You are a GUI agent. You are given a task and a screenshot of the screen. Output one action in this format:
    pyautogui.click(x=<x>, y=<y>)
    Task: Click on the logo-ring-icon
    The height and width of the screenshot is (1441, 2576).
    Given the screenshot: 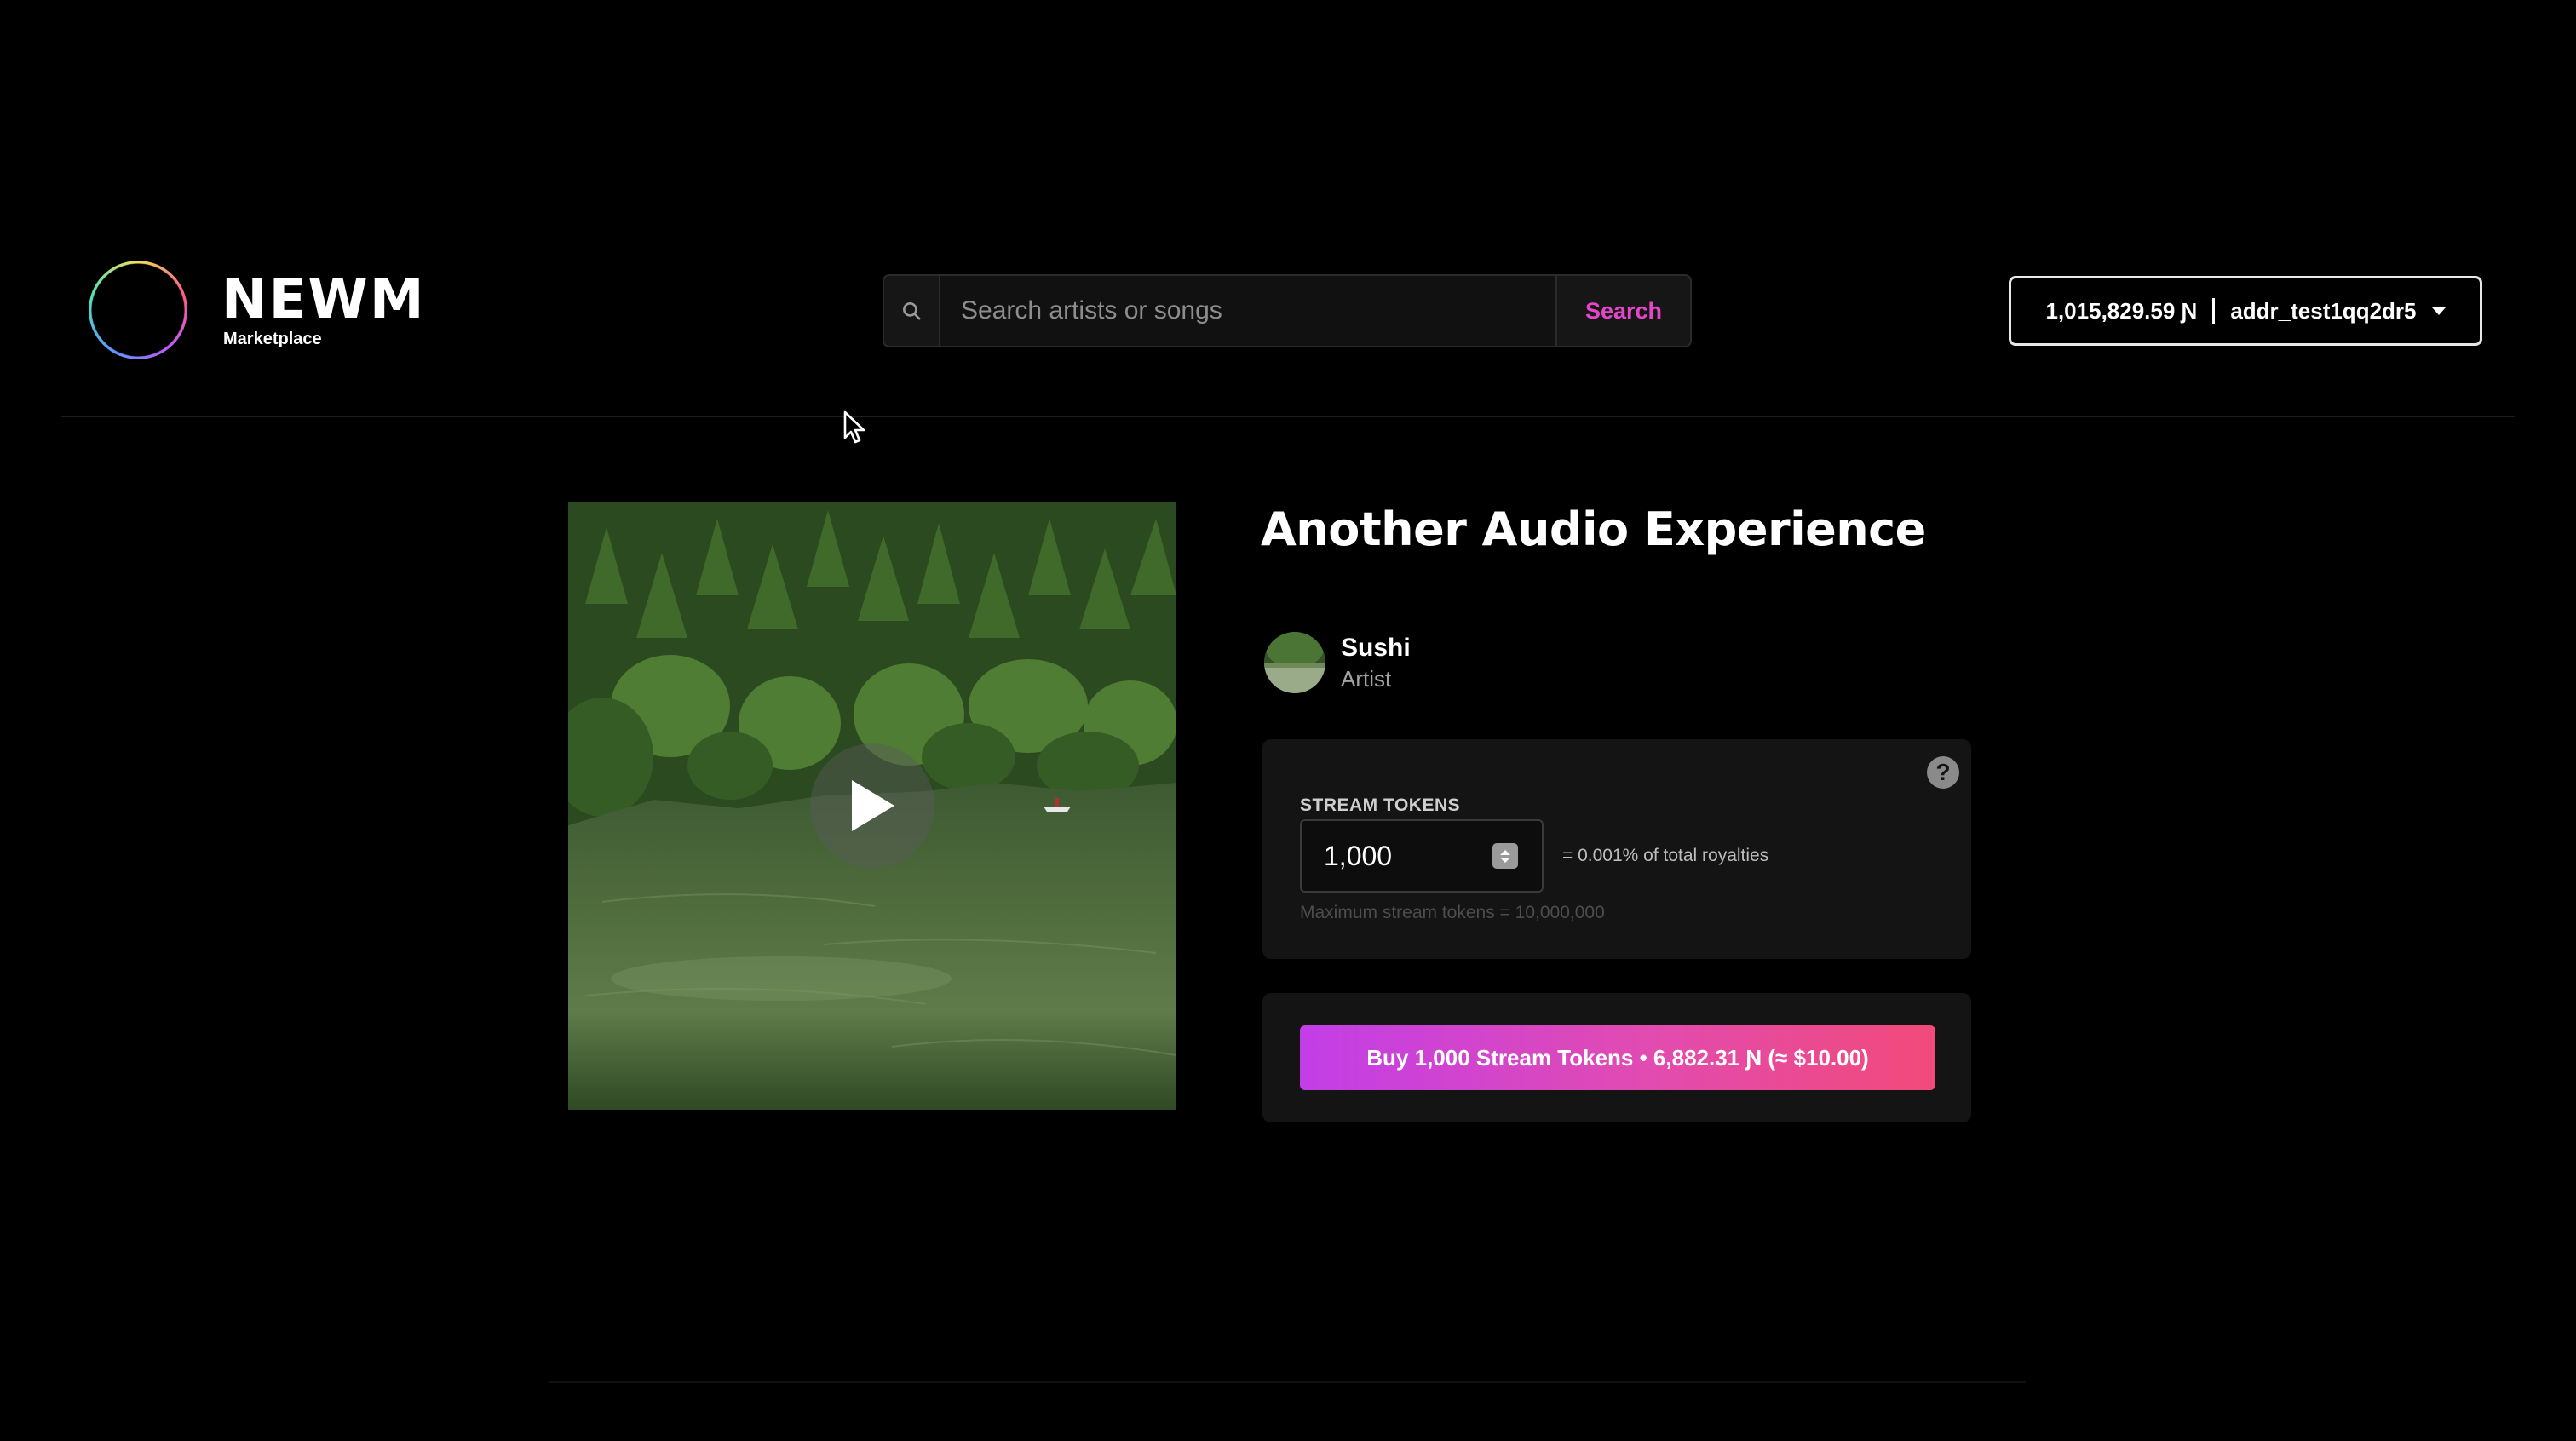 What is the action you would take?
    pyautogui.click(x=138, y=310)
    